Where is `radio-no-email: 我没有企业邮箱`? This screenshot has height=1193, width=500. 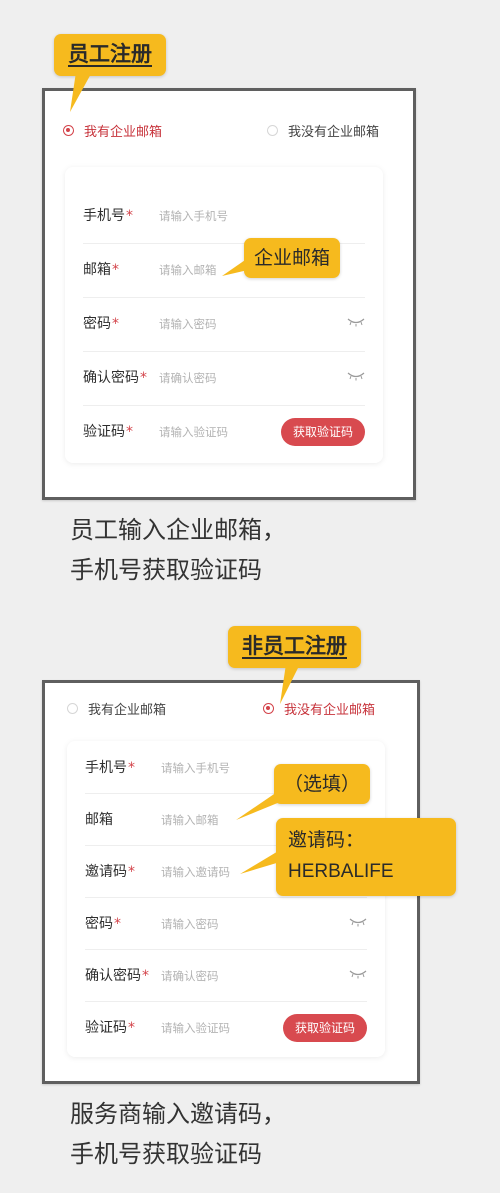 radio-no-email: 我没有企业邮箱 is located at coordinates (323, 130).